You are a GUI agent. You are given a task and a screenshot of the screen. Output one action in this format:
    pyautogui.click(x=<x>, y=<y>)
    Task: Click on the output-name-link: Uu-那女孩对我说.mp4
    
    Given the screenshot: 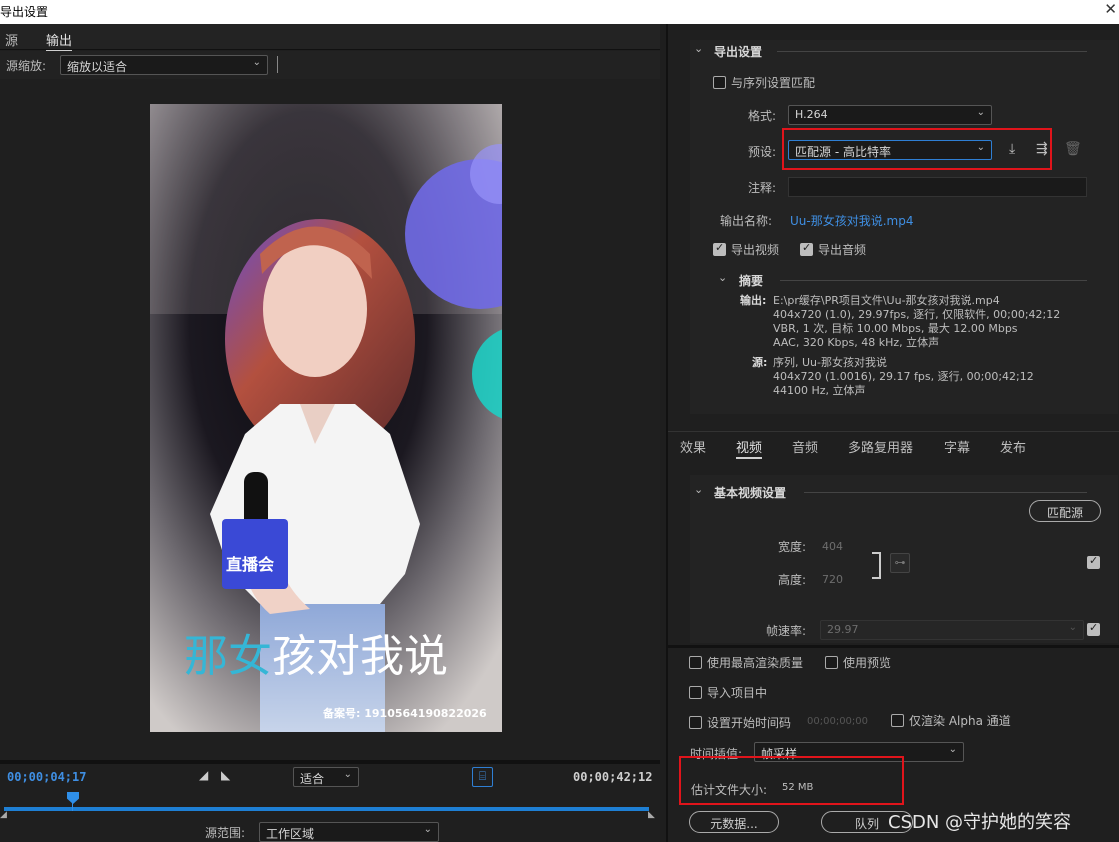 What is the action you would take?
    pyautogui.click(x=851, y=220)
    